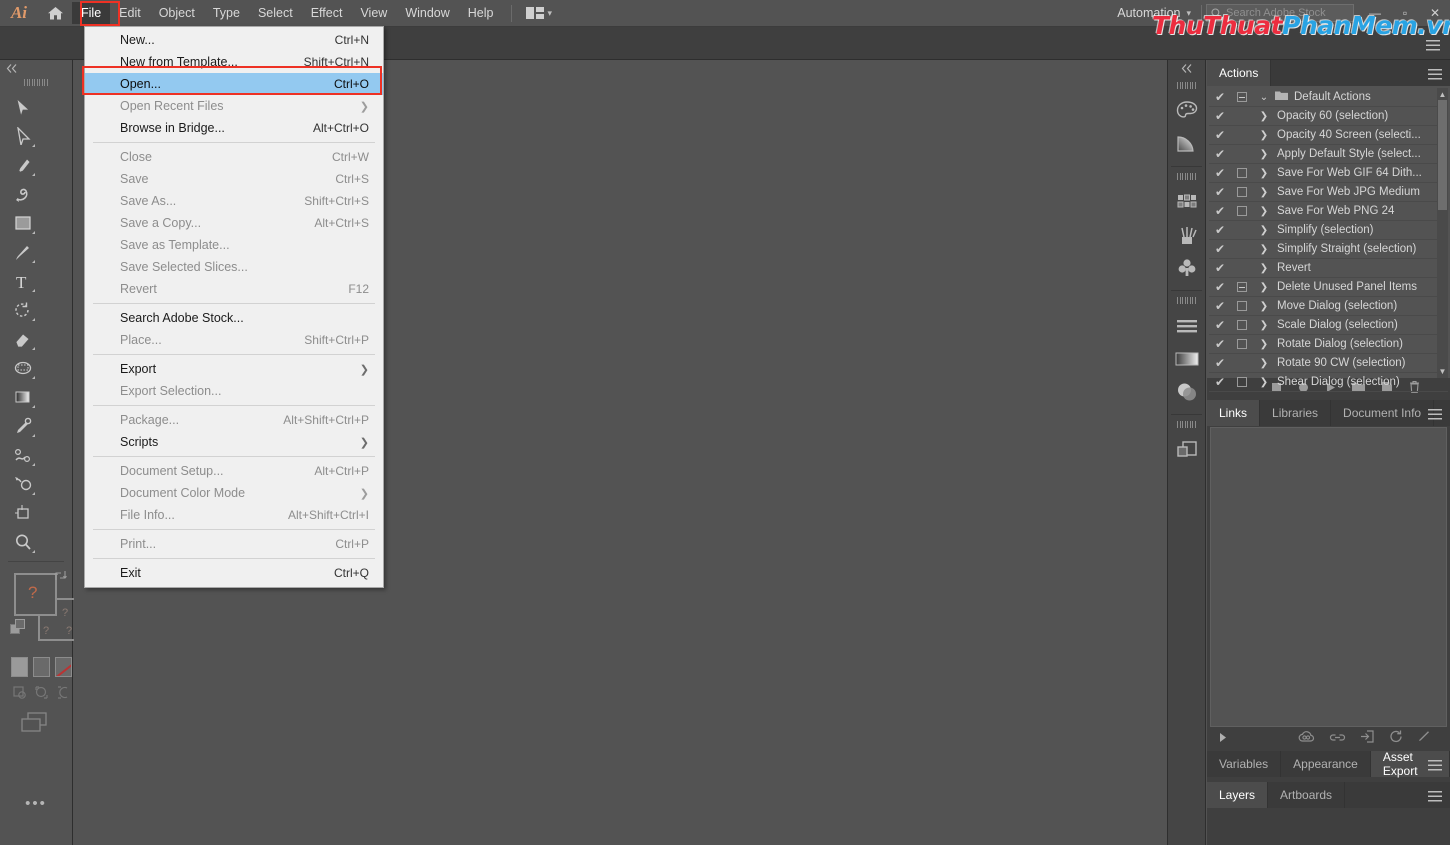  What do you see at coordinates (481, 13) in the screenshot?
I see `menu-help: Help` at bounding box center [481, 13].